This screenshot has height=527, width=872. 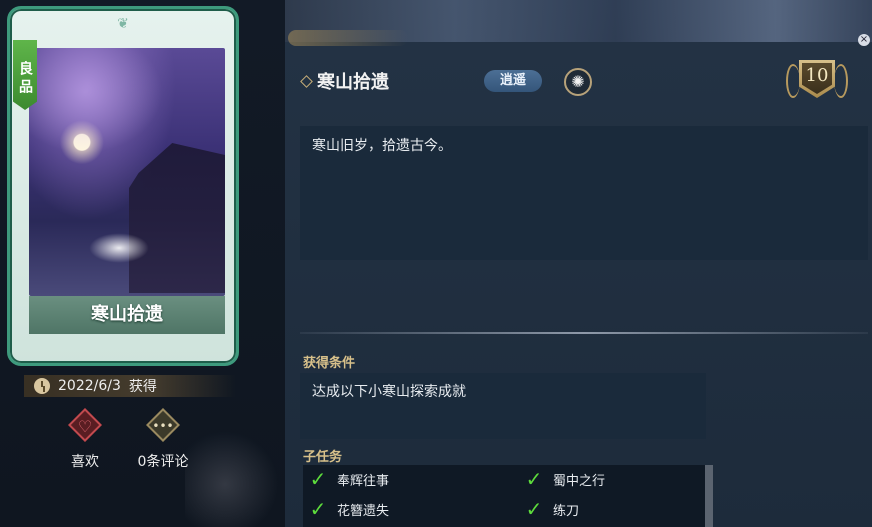 What do you see at coordinates (505, 496) in the screenshot?
I see `subtasks-list: ✓ 奉辉往事 ✓ 蜀中之行 ✓ 花簪遗失 ✓ 练刀` at bounding box center [505, 496].